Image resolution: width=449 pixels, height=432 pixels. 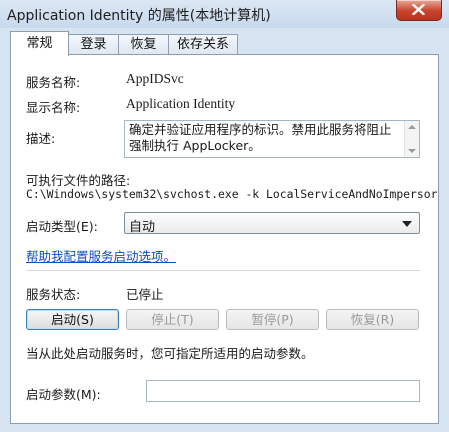 I want to click on start-params-input, so click(x=283, y=391).